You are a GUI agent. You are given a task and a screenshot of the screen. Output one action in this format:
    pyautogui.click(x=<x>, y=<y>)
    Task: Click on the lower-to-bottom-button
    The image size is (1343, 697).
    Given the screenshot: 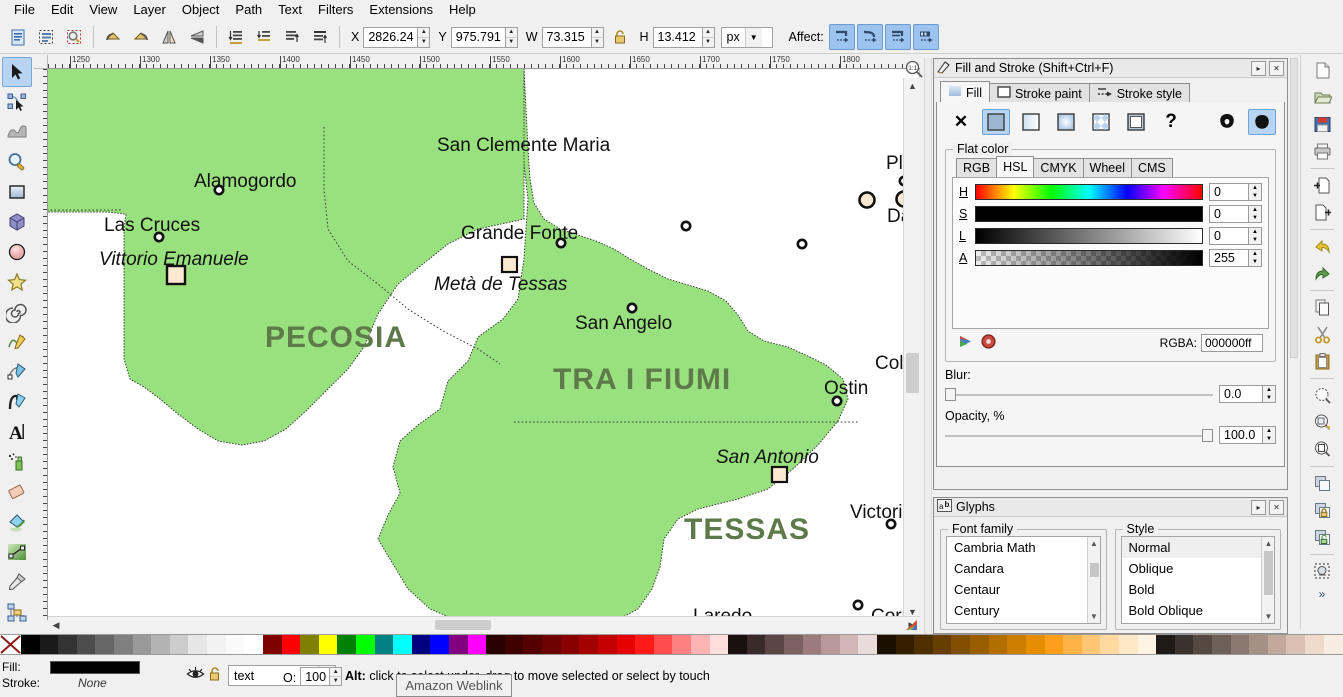 What is the action you would take?
    pyautogui.click(x=236, y=37)
    